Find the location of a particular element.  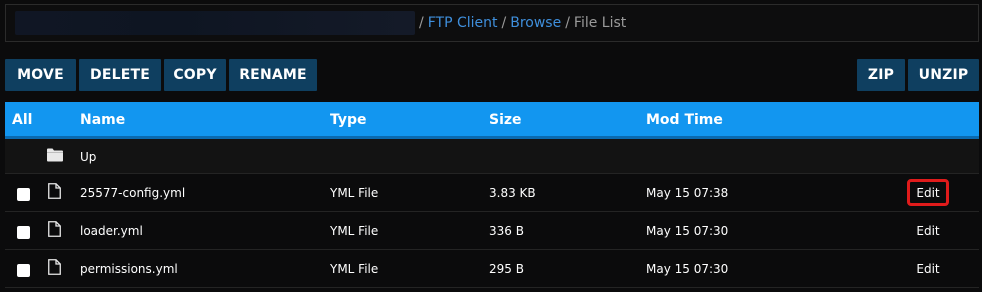

up-row: Up is located at coordinates (492, 156).